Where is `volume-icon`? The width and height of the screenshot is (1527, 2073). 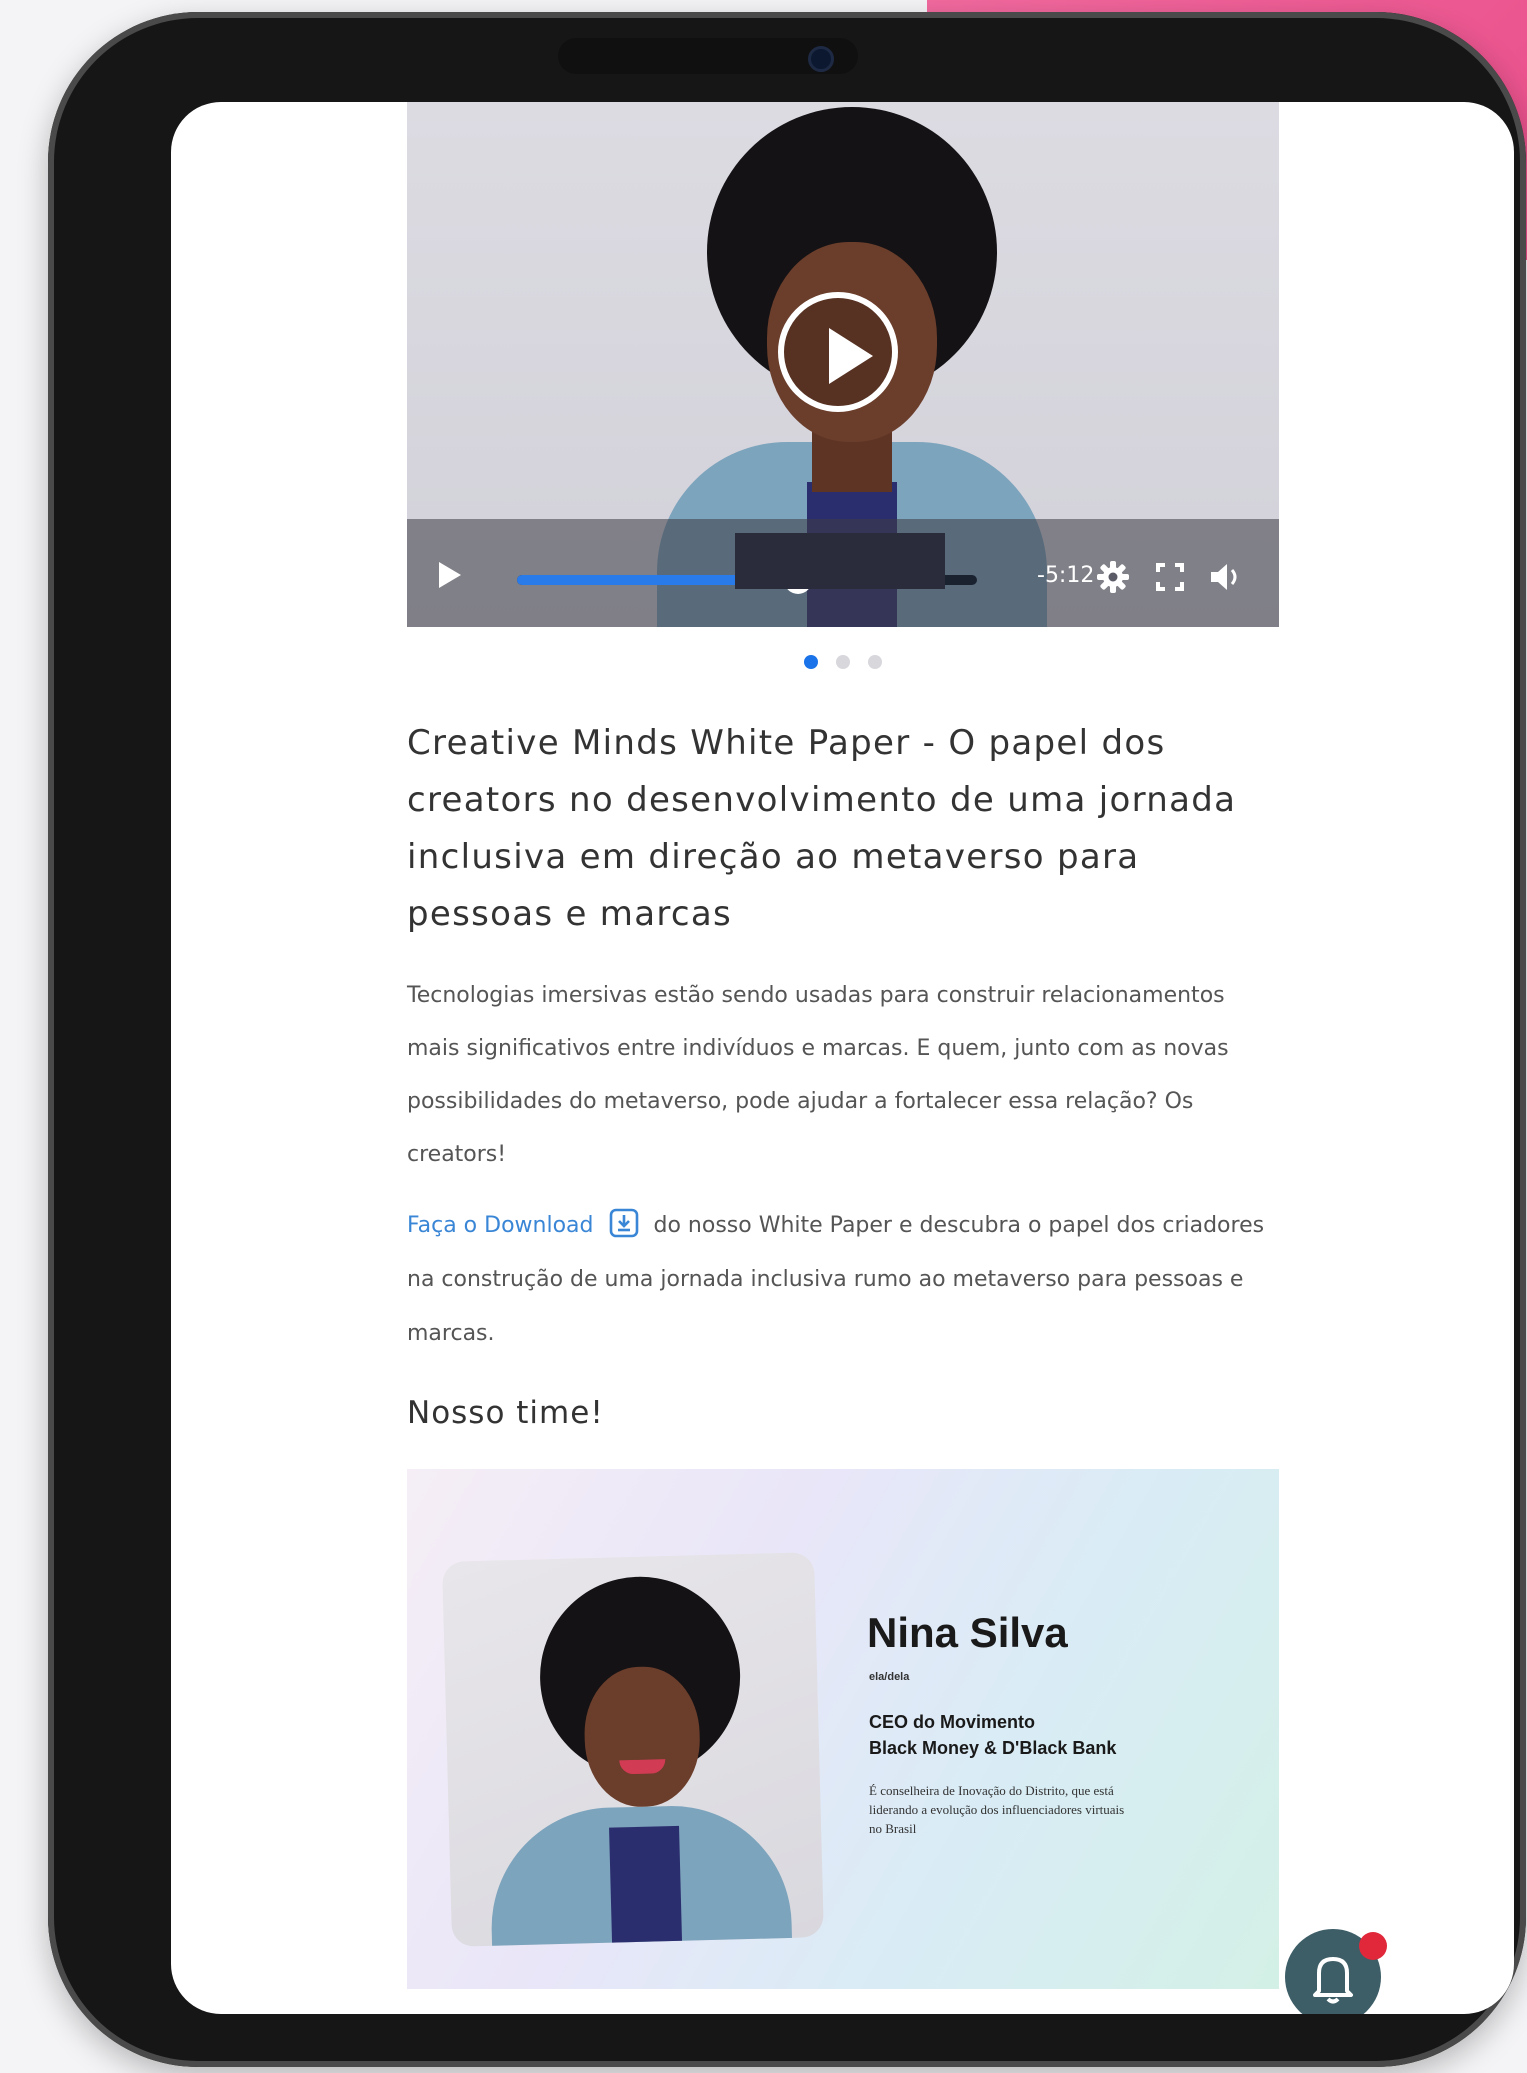
volume-icon is located at coordinates (1225, 577).